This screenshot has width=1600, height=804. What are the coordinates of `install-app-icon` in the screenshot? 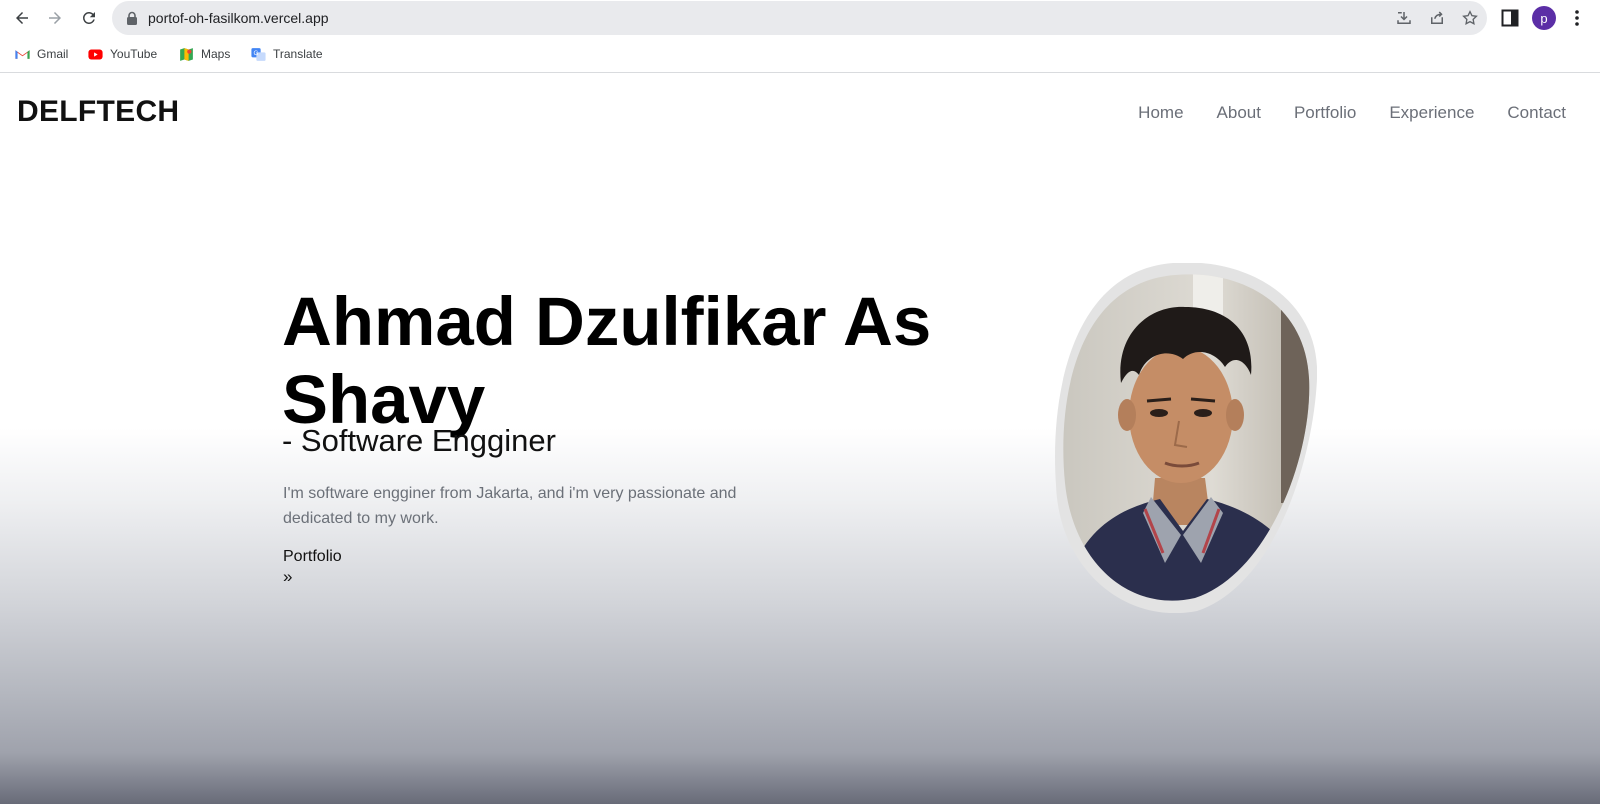 It's located at (1404, 18).